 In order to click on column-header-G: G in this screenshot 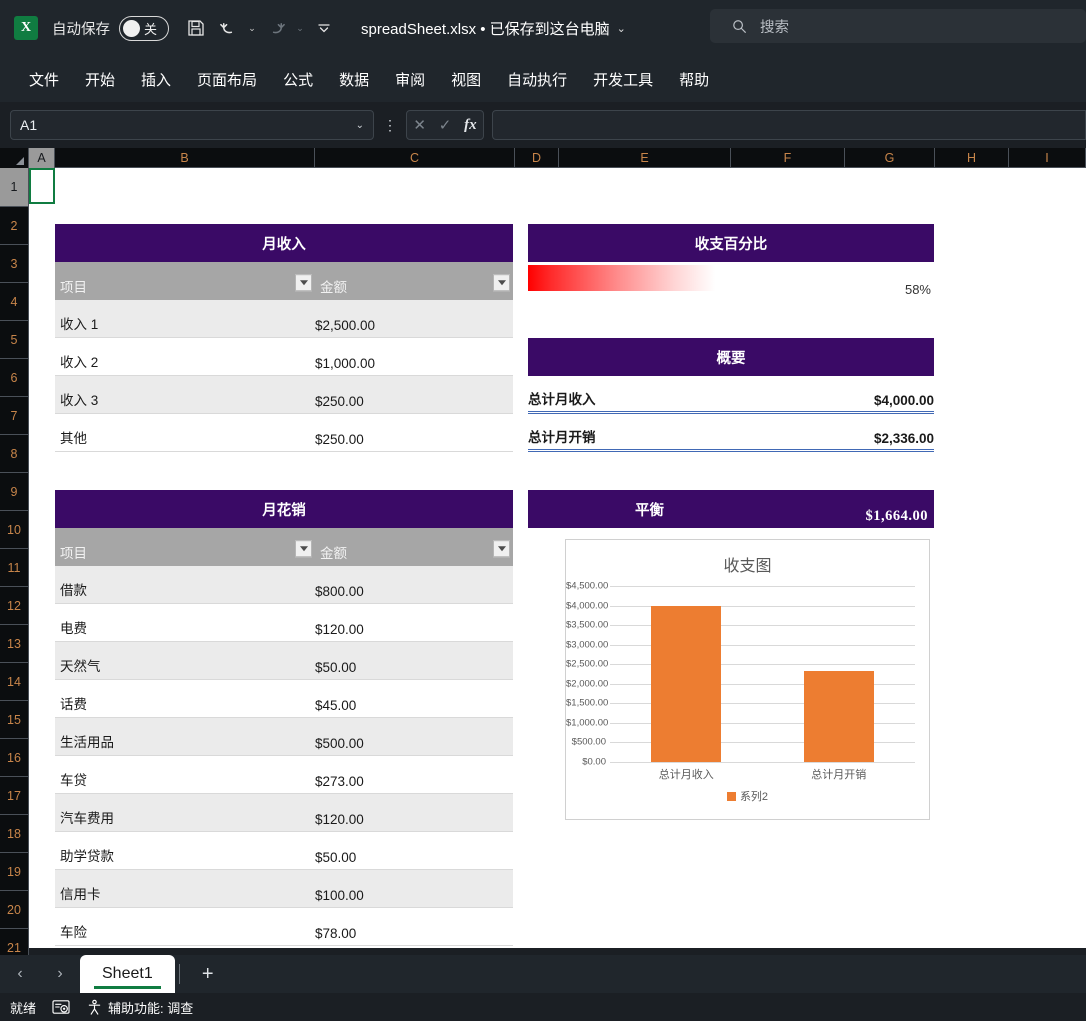, I will do `click(890, 158)`.